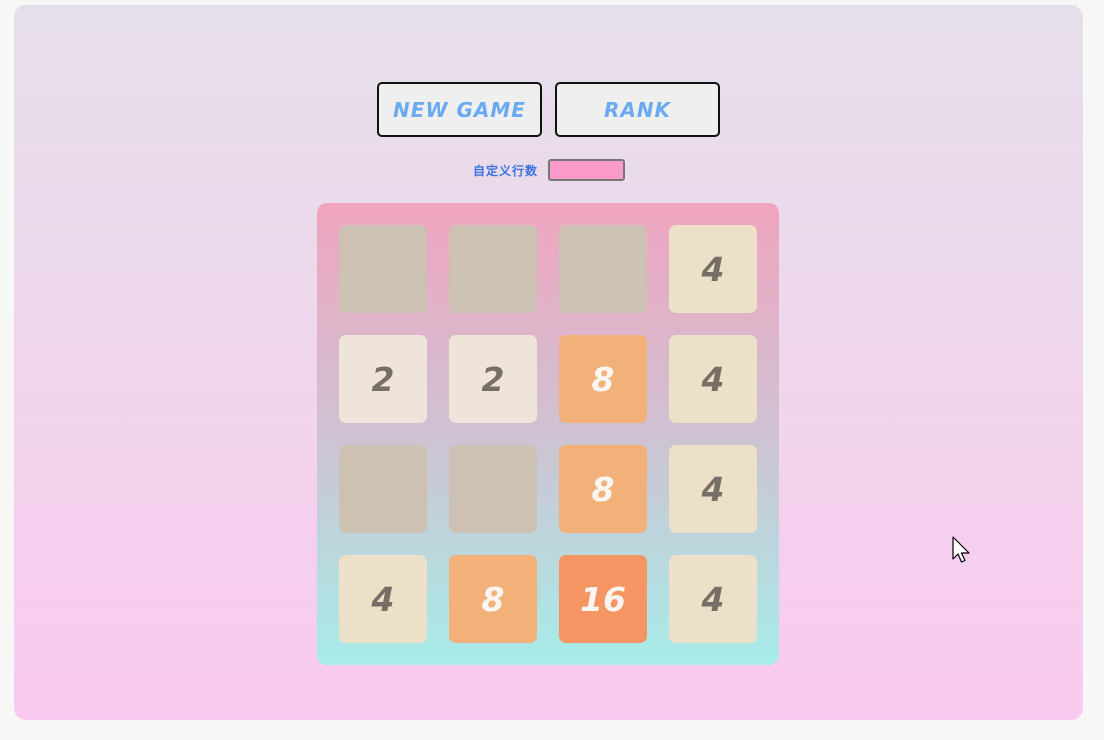 This screenshot has height=740, width=1104. What do you see at coordinates (493, 269) in the screenshot?
I see `tile-r0-c1` at bounding box center [493, 269].